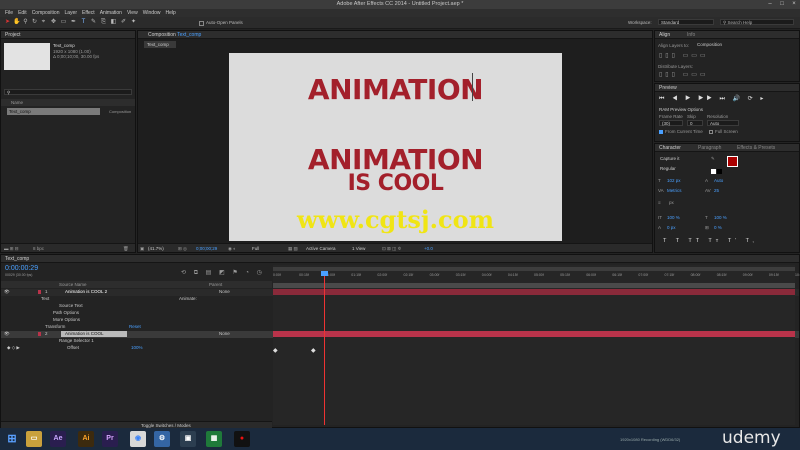  Describe the element at coordinates (770, 4) in the screenshot. I see `minimize-icon: –` at that location.